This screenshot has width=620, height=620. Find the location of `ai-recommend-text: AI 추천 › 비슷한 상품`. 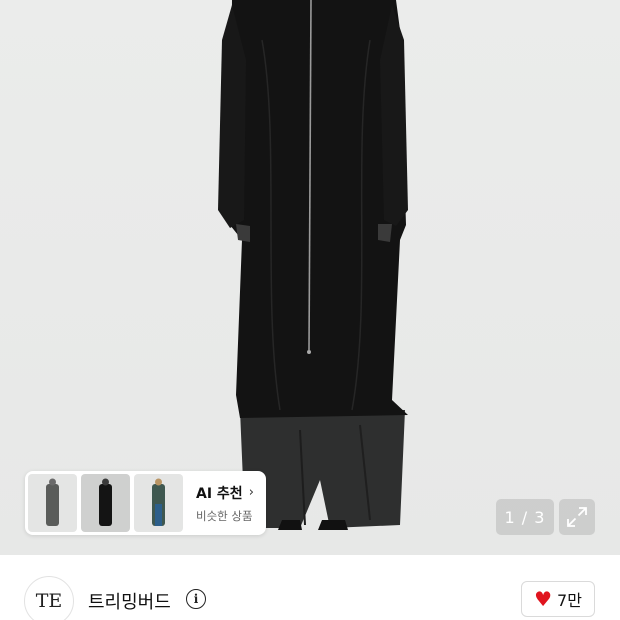

ai-recommend-text: AI 추천 › 비슷한 상품 is located at coordinates (225, 503).